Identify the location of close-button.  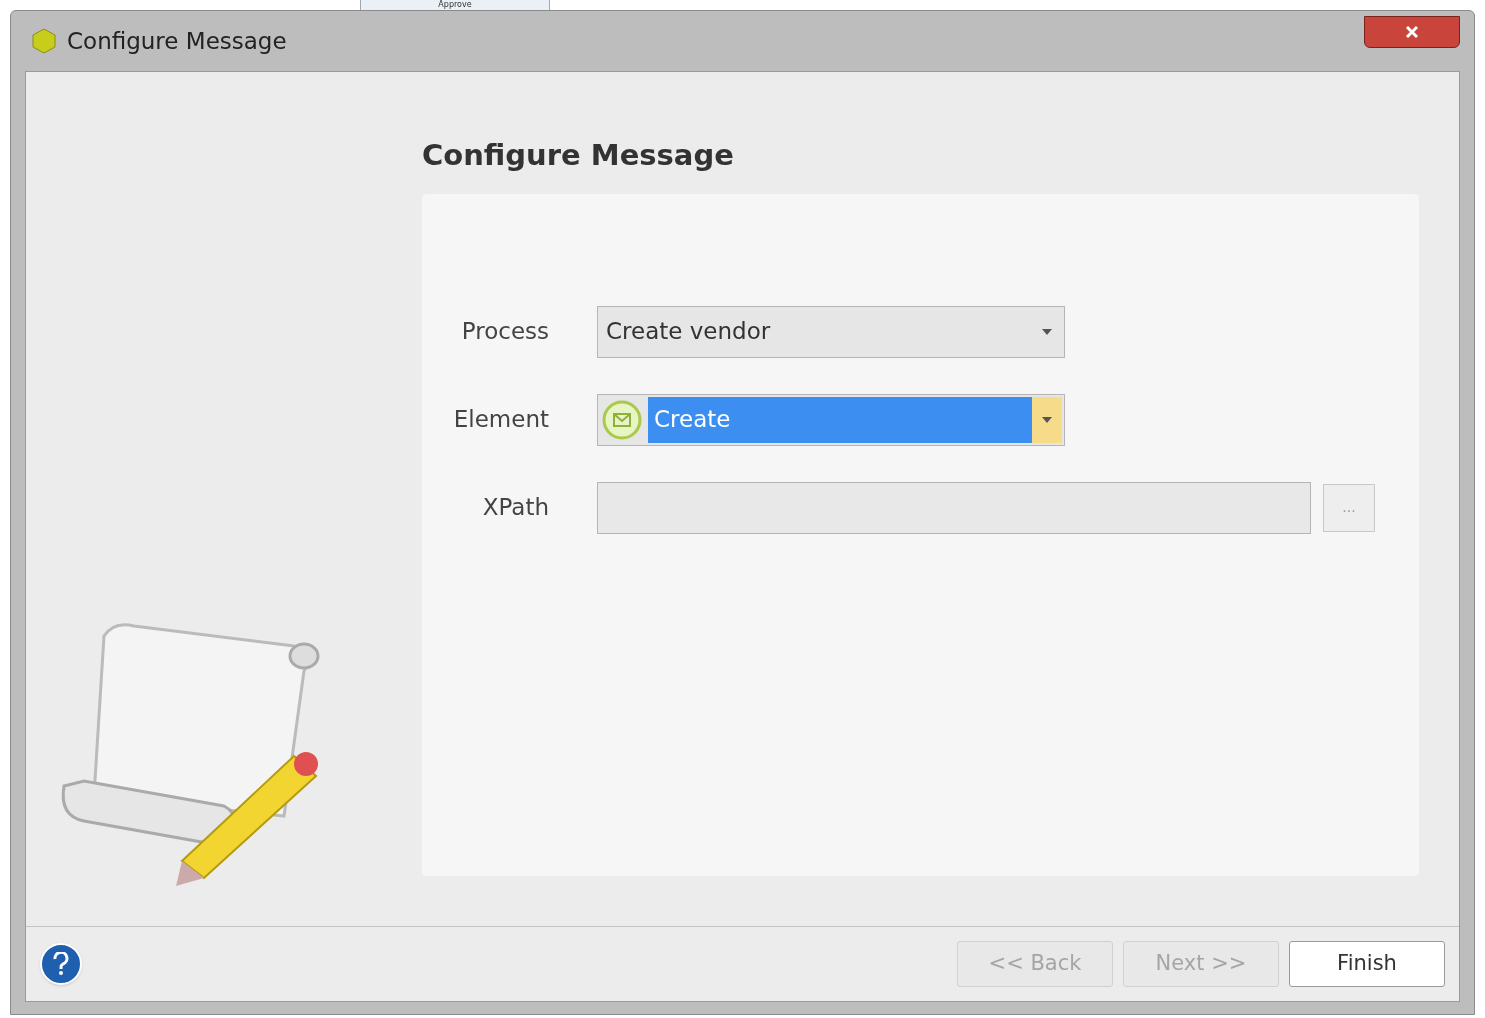
(1412, 32).